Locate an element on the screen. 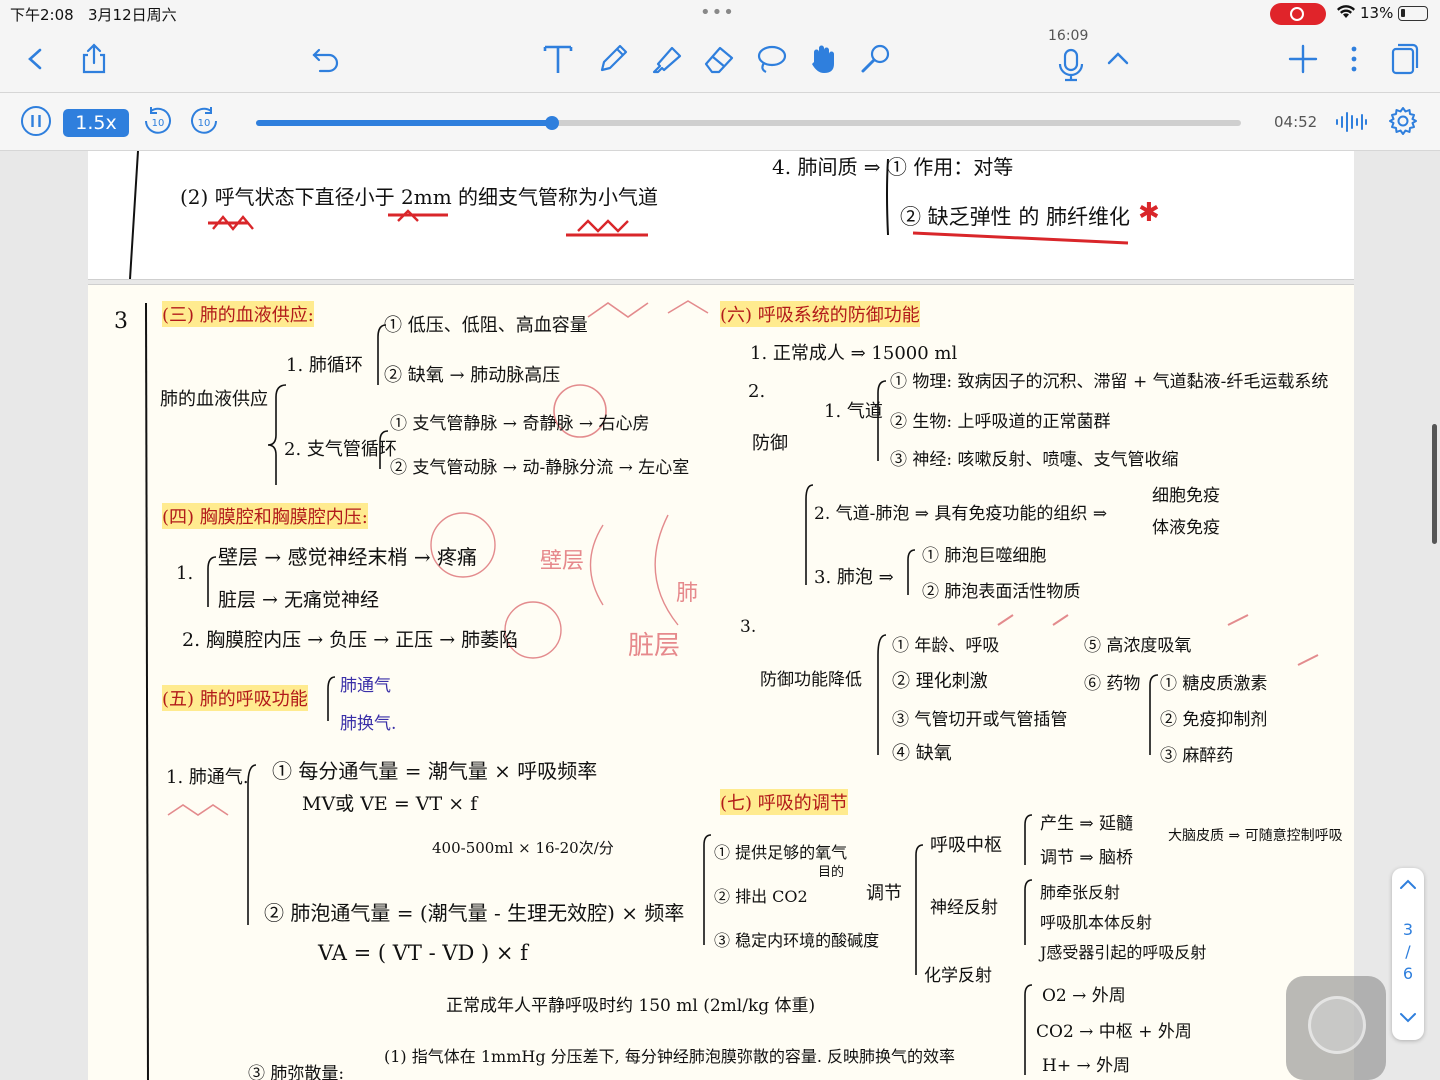 This screenshot has width=1440, height=1080. note-line: ① 年龄、呼吸 is located at coordinates (946, 646).